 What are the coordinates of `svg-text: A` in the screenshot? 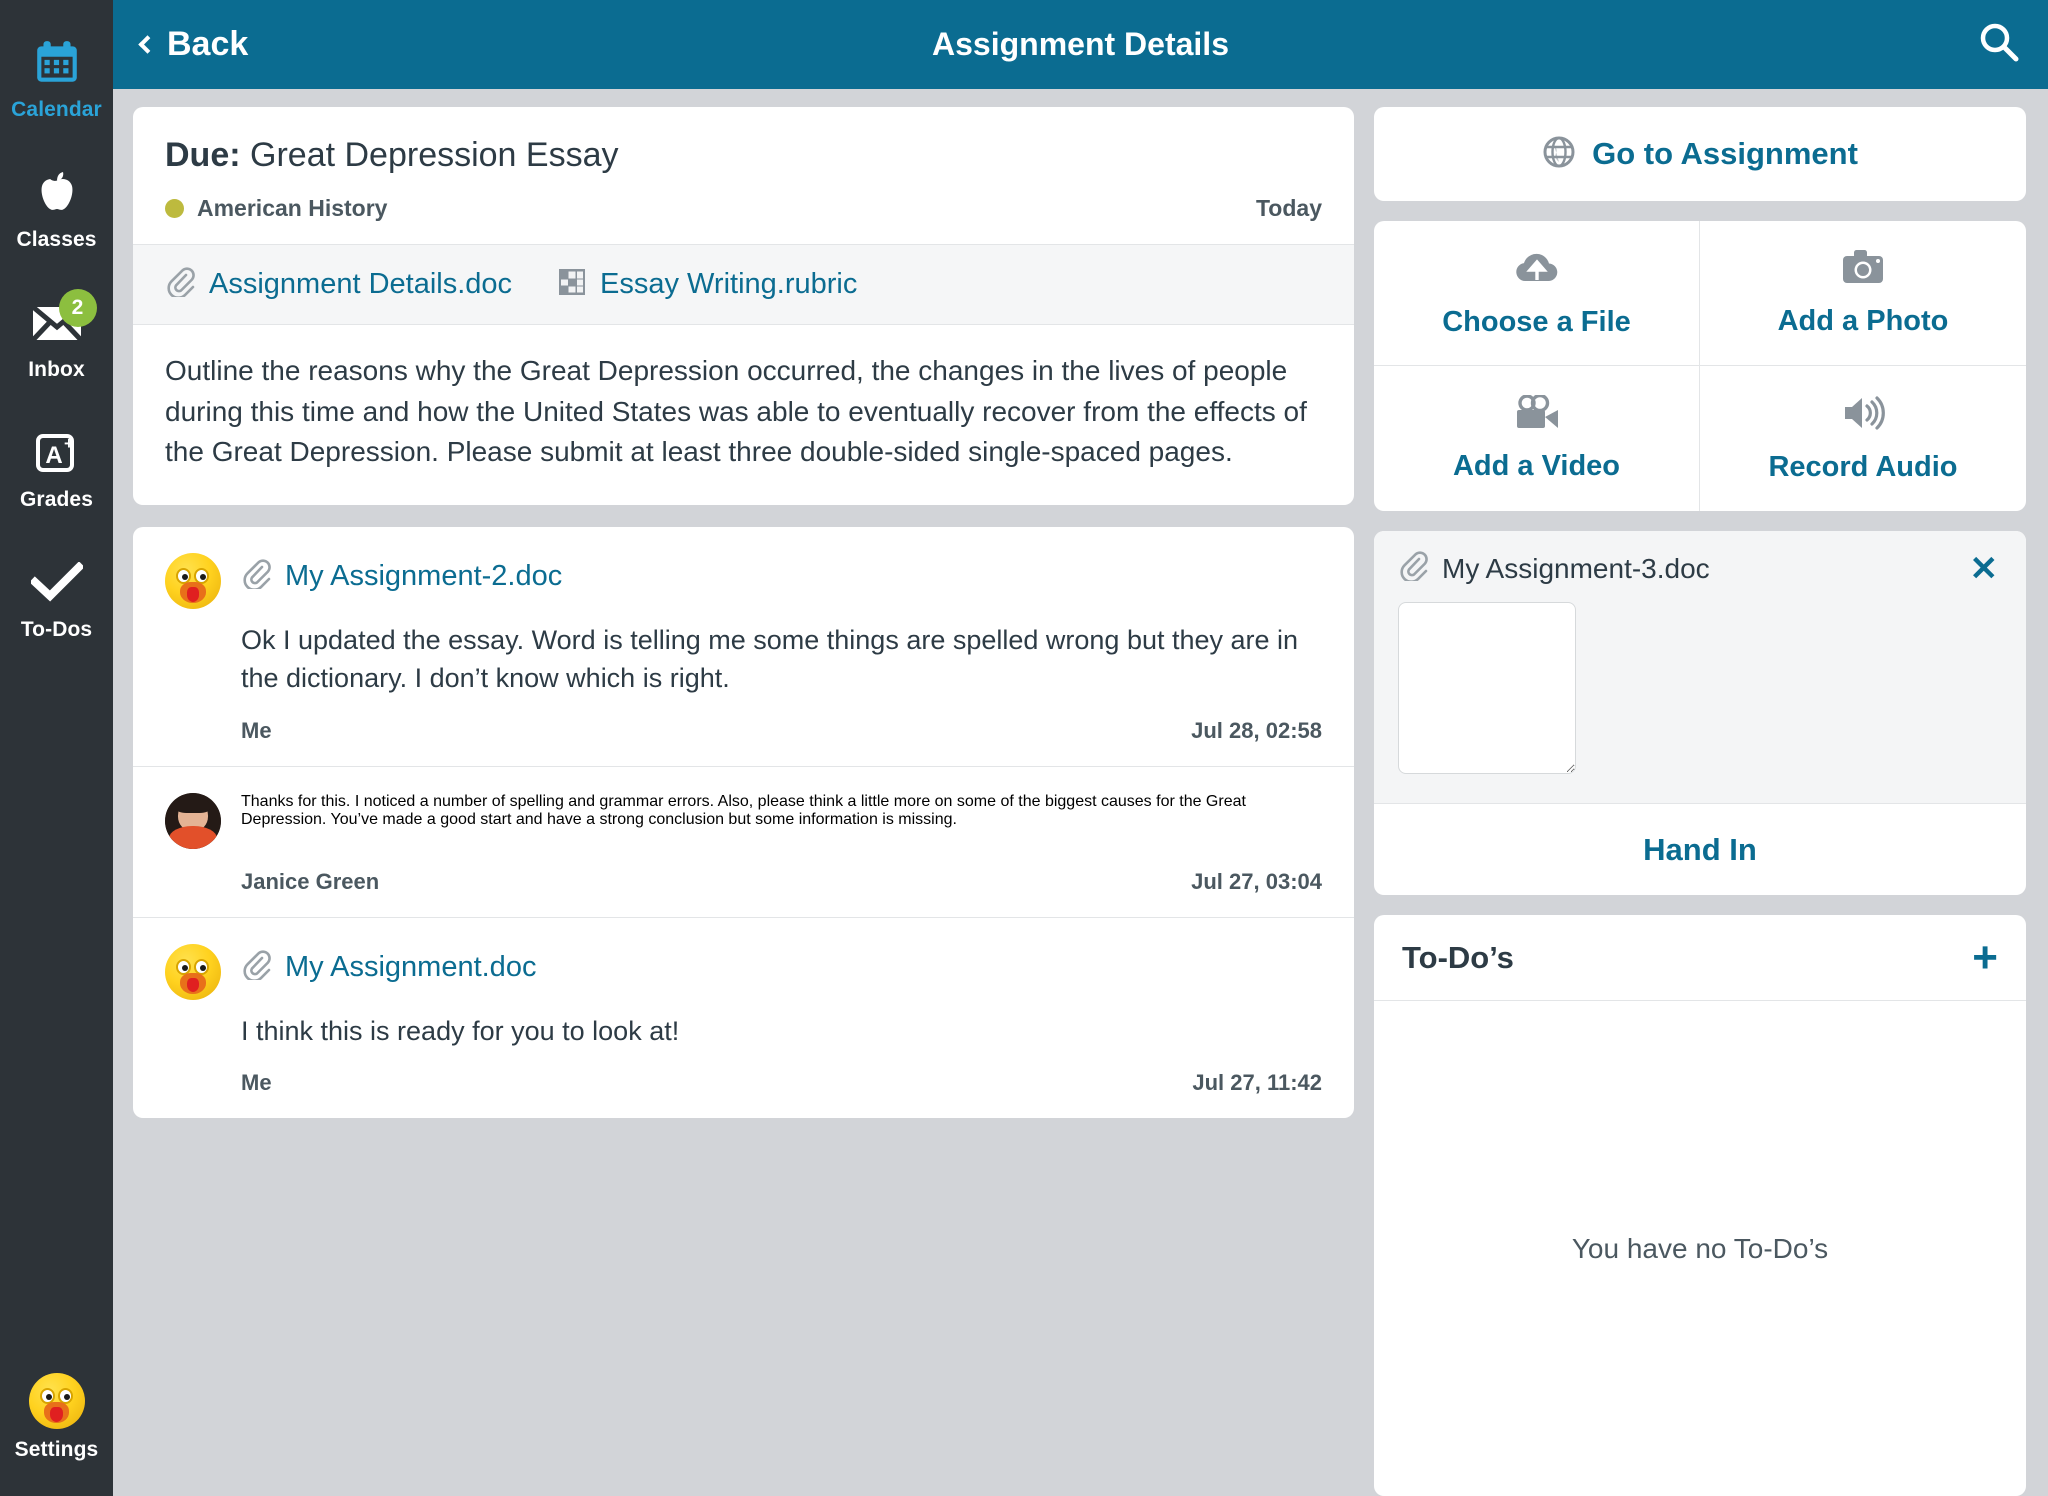 It's located at (53, 455).